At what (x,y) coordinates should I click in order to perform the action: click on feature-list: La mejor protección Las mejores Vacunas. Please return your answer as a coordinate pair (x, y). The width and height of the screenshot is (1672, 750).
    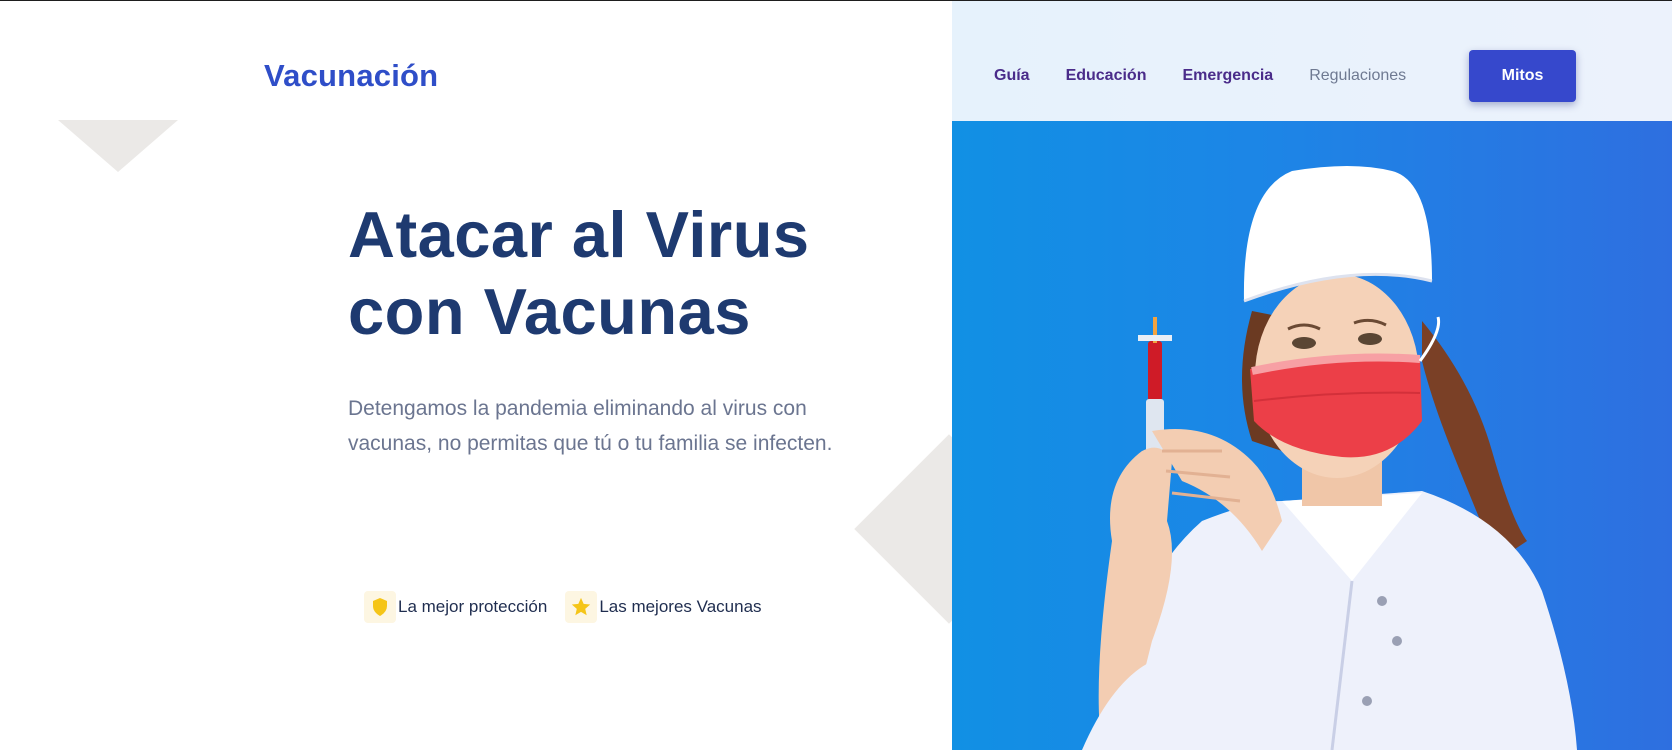
    Looking at the image, I should click on (572, 607).